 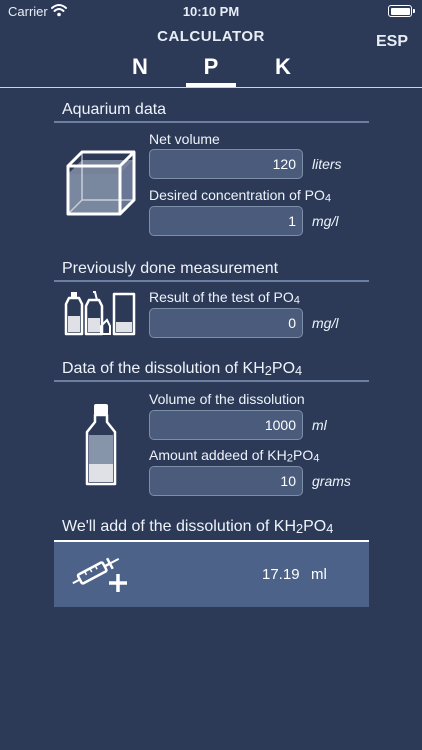 What do you see at coordinates (401, 11) in the screenshot?
I see `battery-icon` at bounding box center [401, 11].